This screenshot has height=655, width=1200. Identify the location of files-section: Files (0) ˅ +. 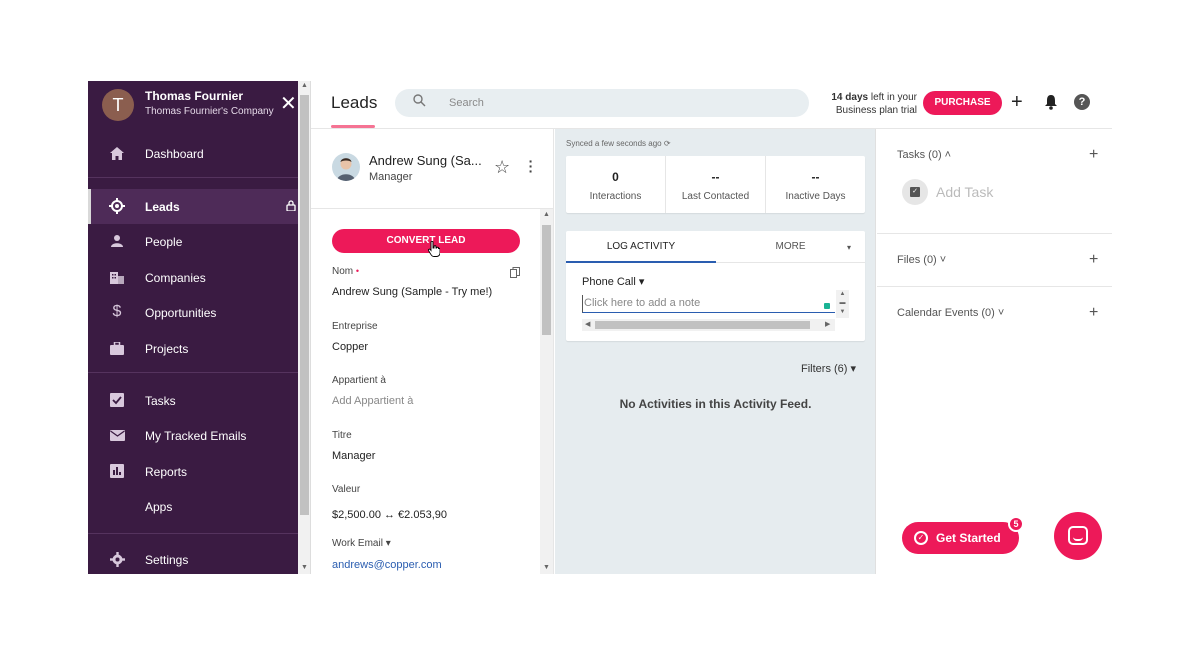
(994, 260).